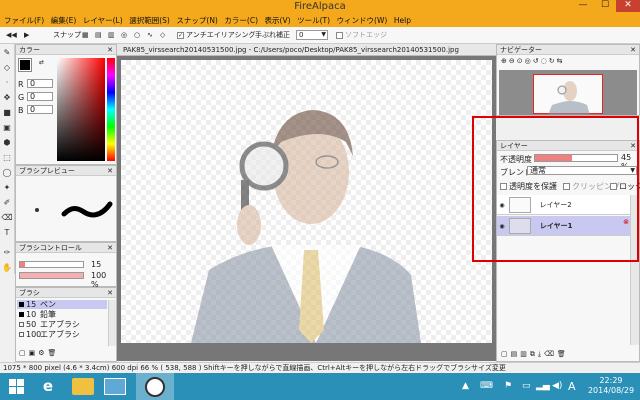  What do you see at coordinates (51, 264) in the screenshot?
I see `brush-size-slider` at bounding box center [51, 264].